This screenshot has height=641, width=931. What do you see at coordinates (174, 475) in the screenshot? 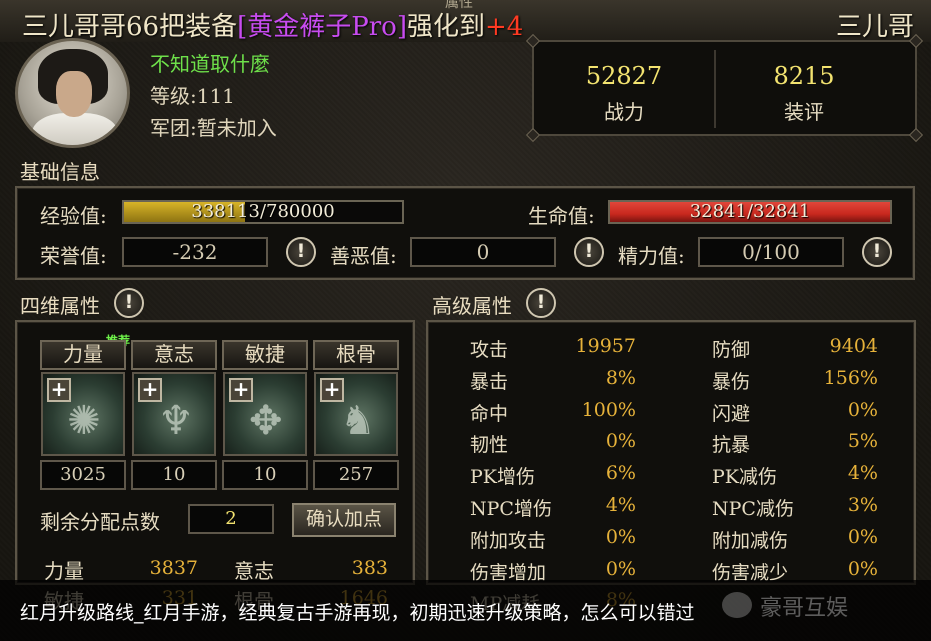
I see `stat-value-will: 10` at bounding box center [174, 475].